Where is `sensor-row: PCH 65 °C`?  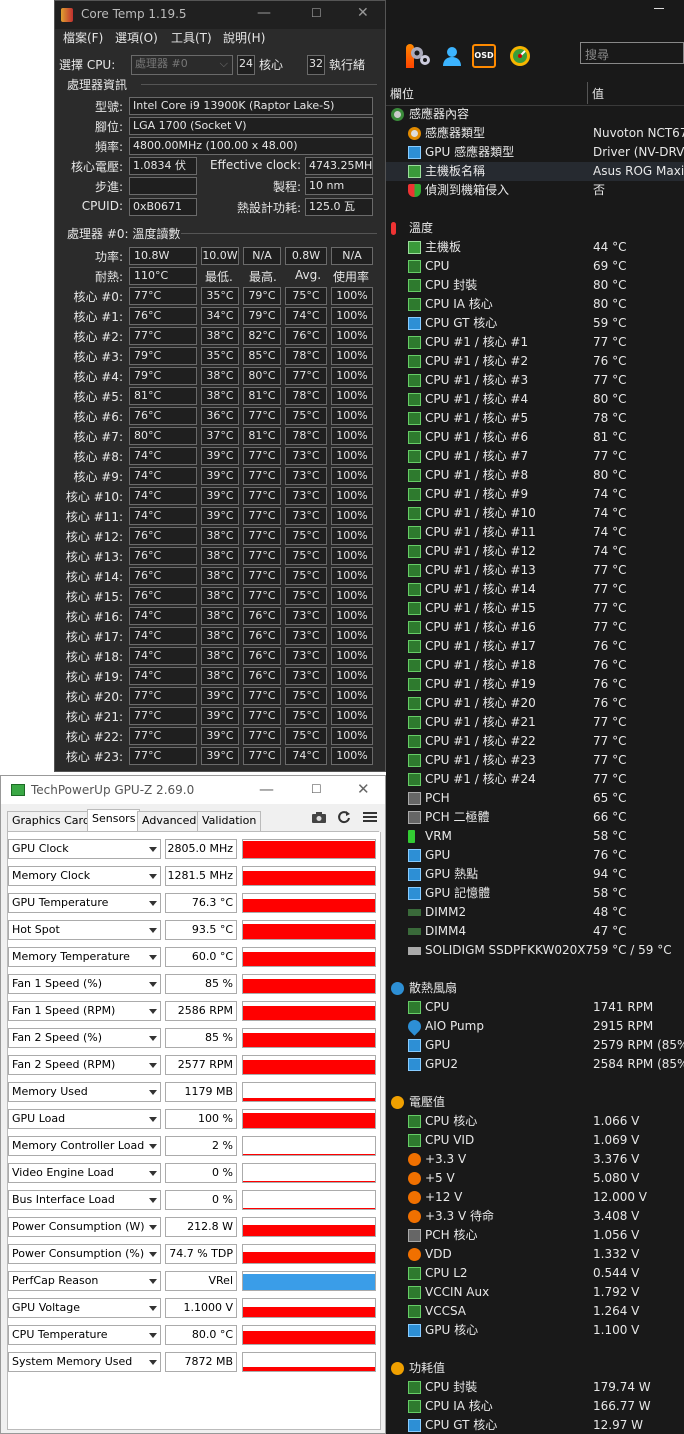
sensor-row: PCH 65 °C is located at coordinates (535, 798).